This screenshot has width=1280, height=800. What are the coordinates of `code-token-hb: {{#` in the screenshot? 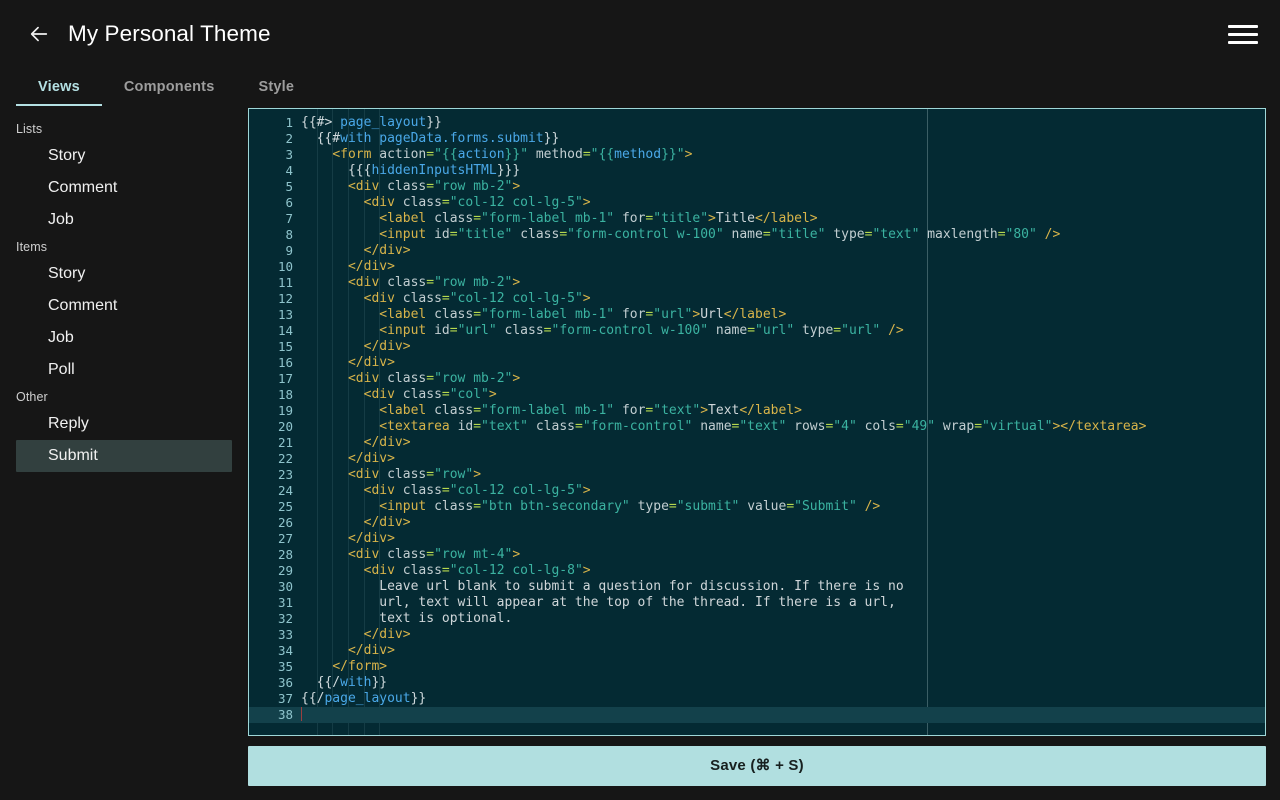 It's located at (328, 138).